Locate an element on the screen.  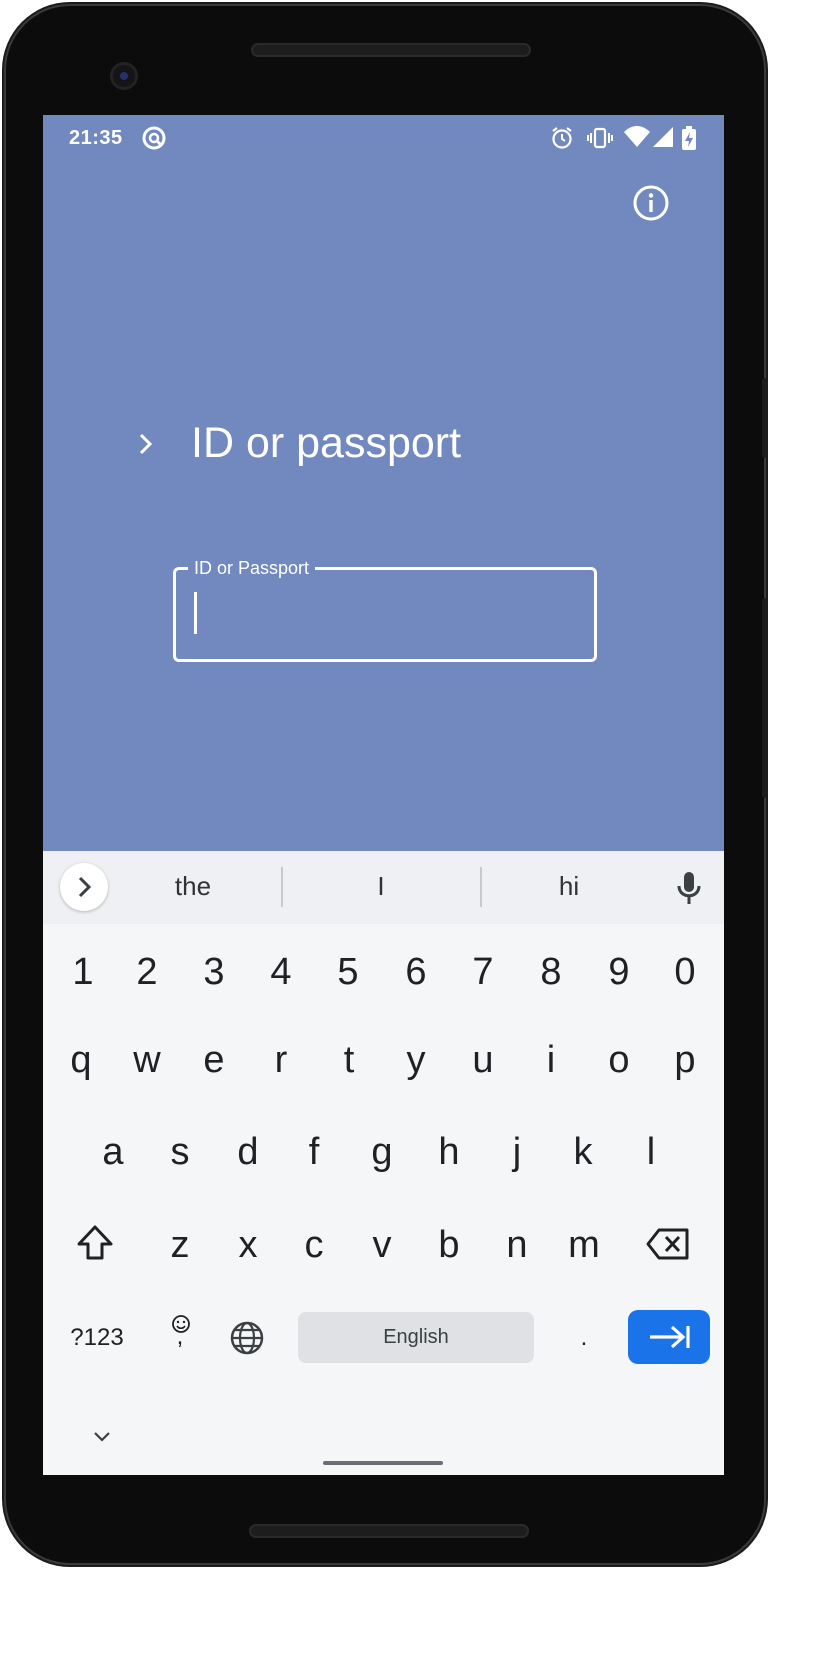
key-8: 8 is located at coordinates (551, 972).